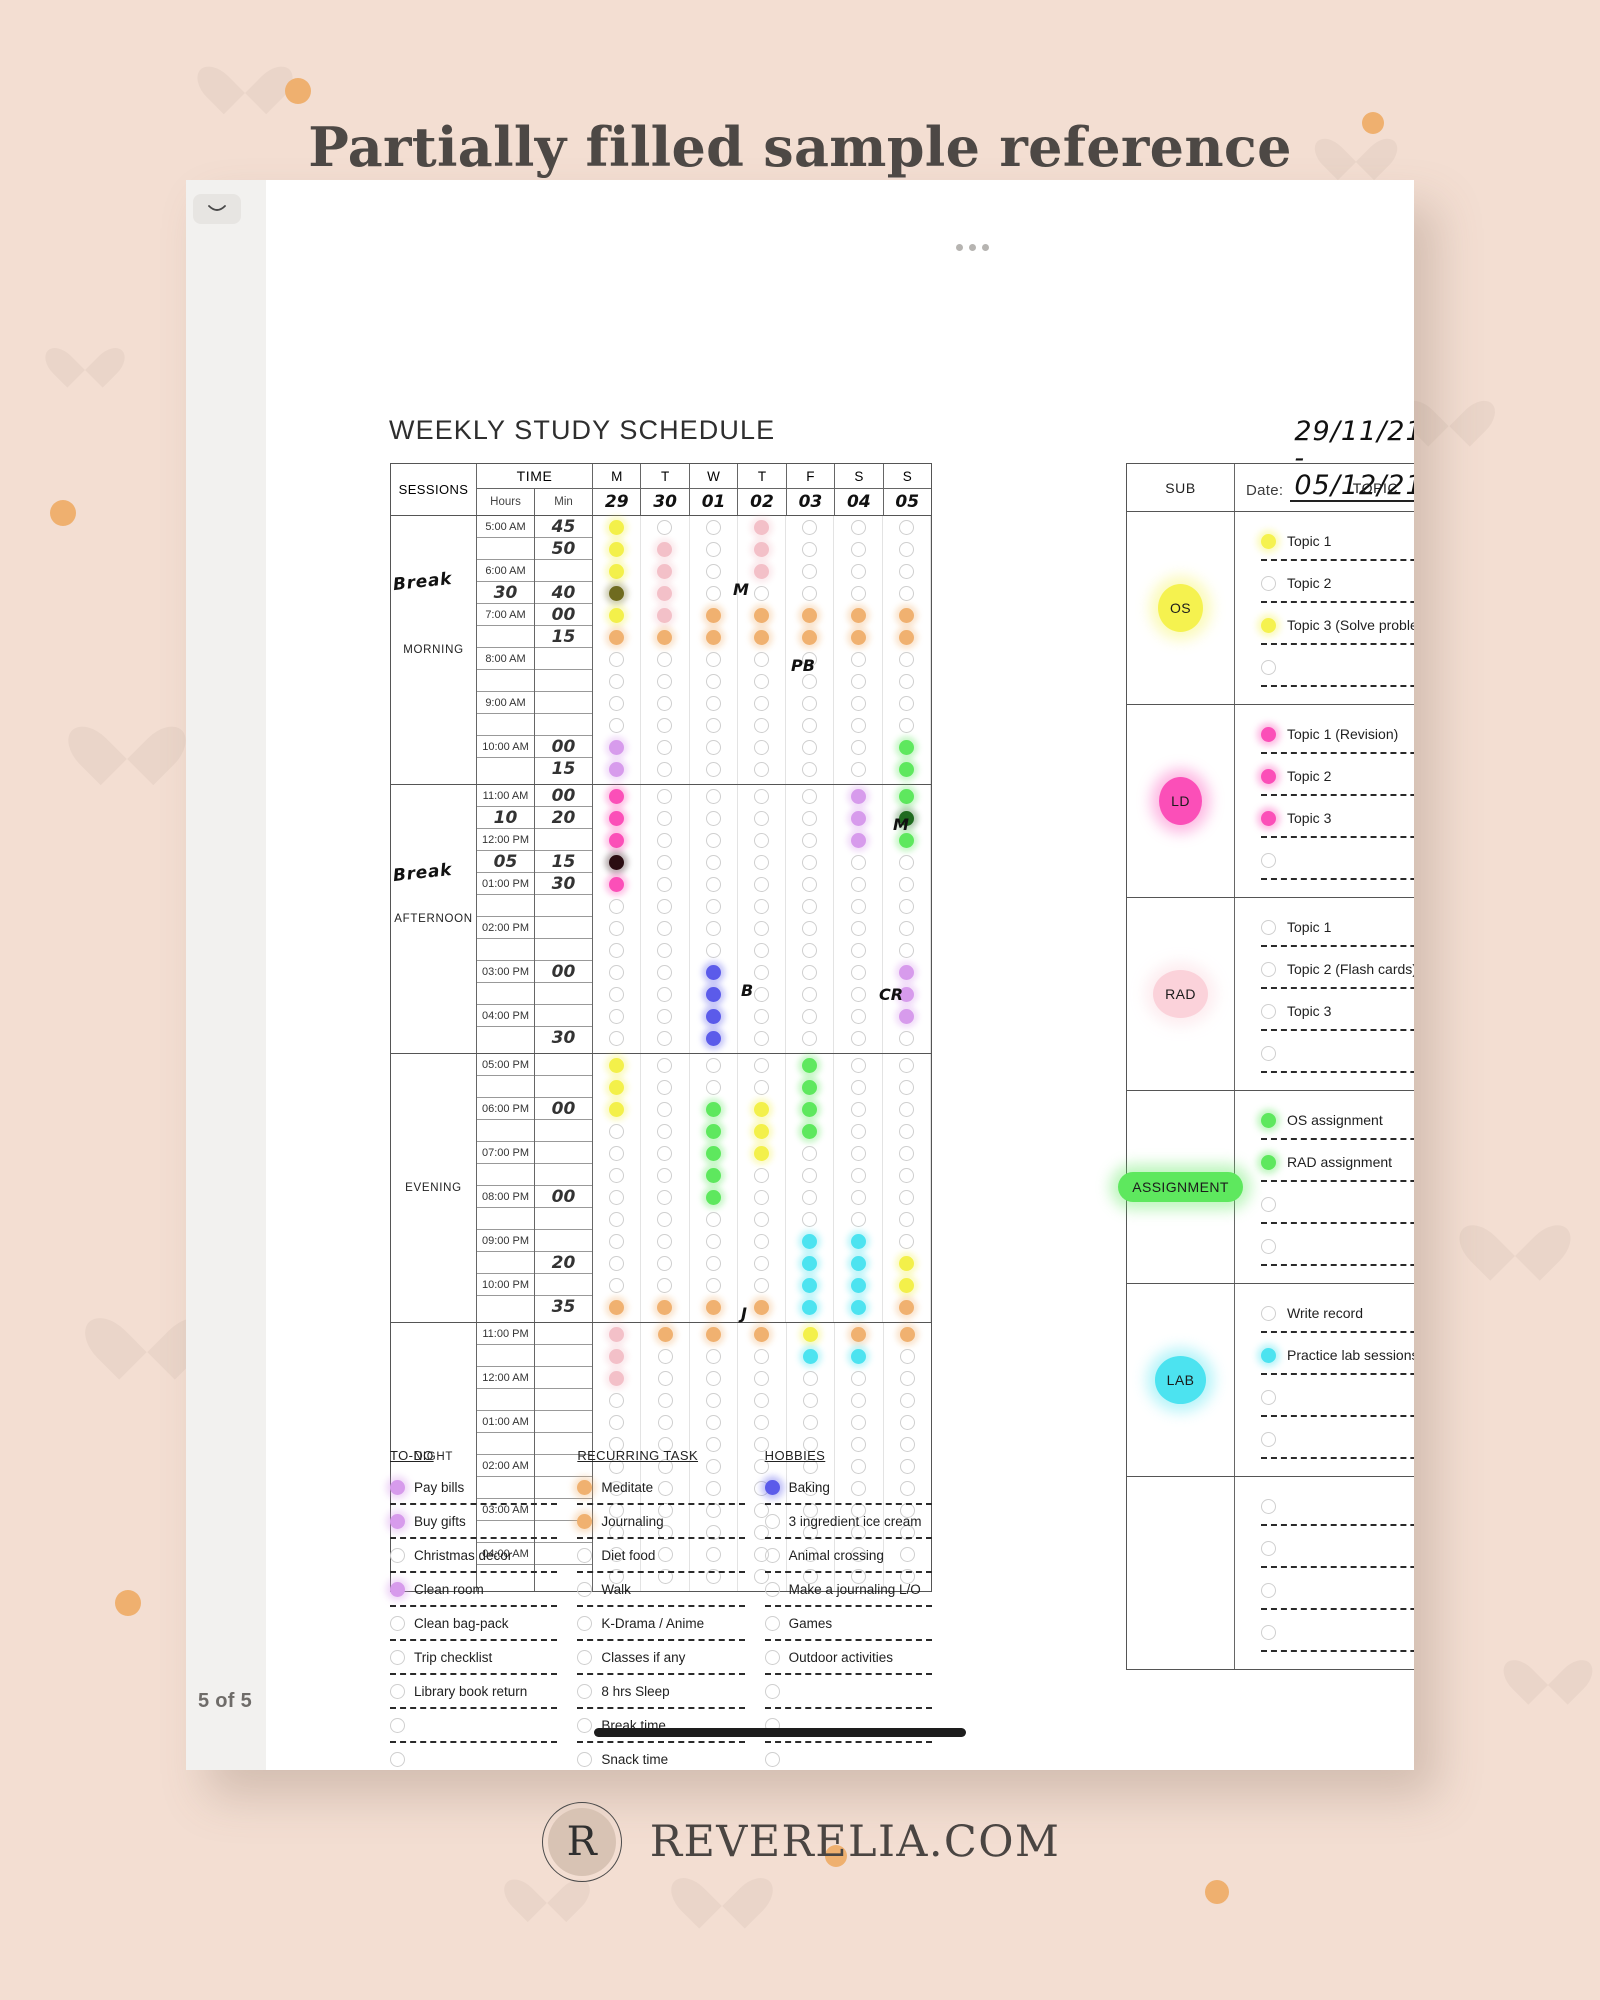  I want to click on list-item: Journaling, so click(661, 1524).